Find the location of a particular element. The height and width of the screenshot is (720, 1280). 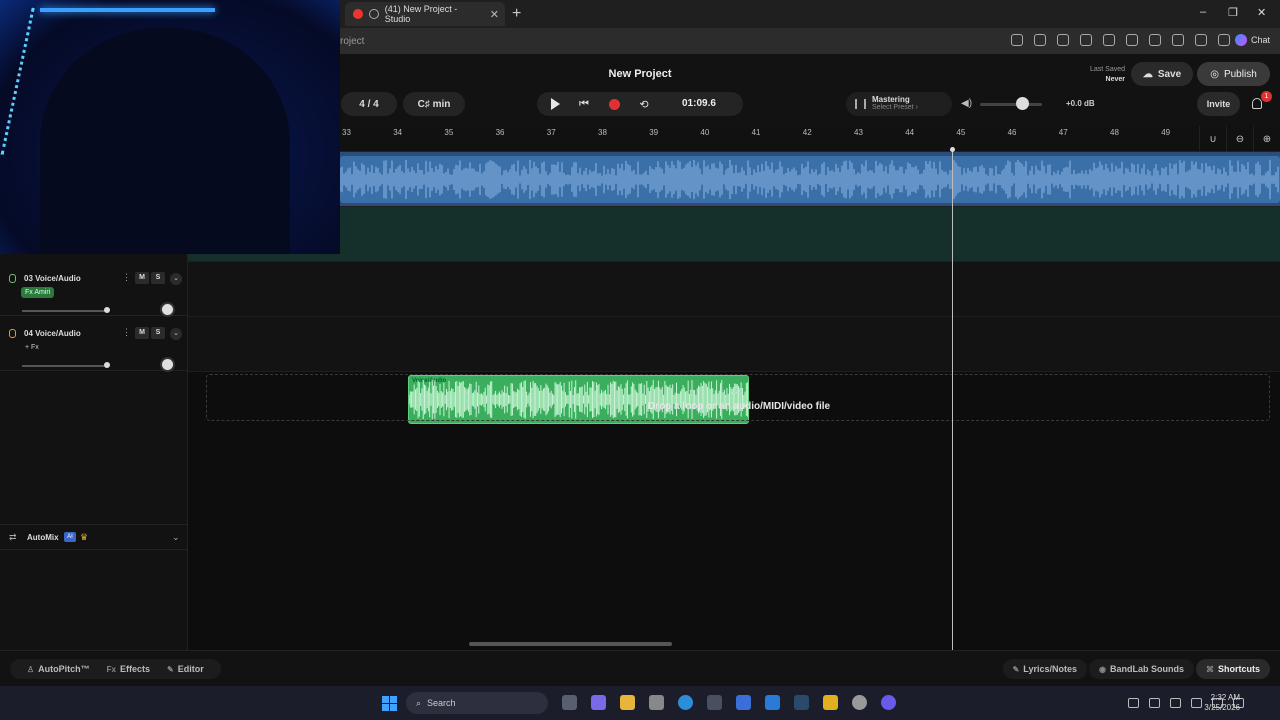

playhead is located at coordinates (952, 399).